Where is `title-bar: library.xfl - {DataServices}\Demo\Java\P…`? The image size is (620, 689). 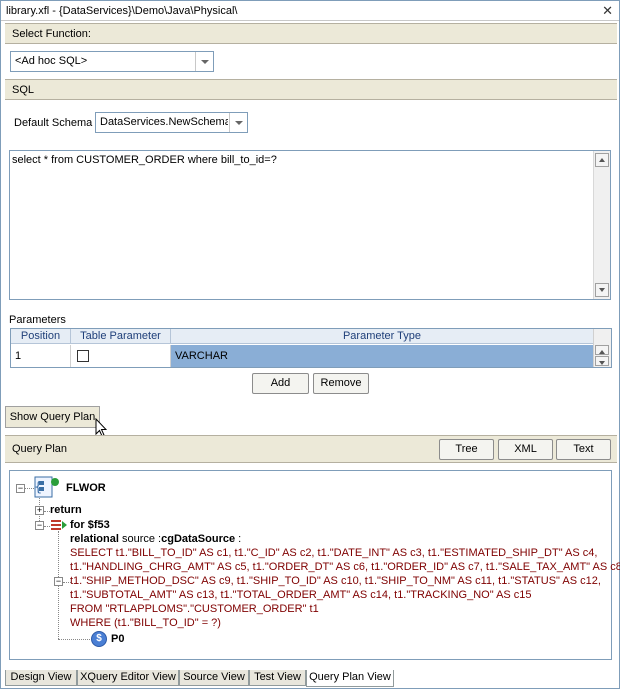 title-bar: library.xfl - {DataServices}\Demo\Java\P… is located at coordinates (310, 11).